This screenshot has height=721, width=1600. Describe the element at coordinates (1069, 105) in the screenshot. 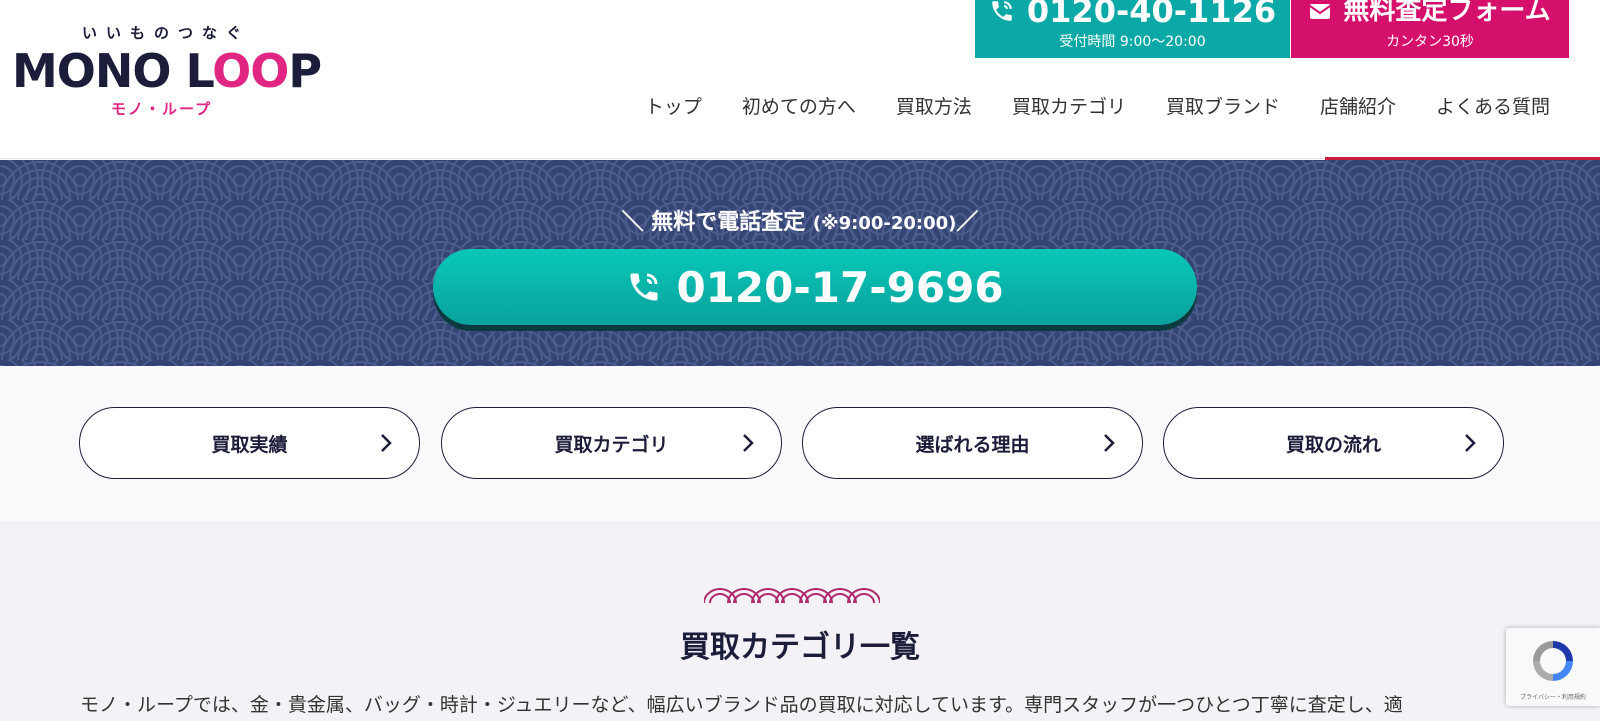

I see `nav-item-category: 買取カテゴリ` at that location.